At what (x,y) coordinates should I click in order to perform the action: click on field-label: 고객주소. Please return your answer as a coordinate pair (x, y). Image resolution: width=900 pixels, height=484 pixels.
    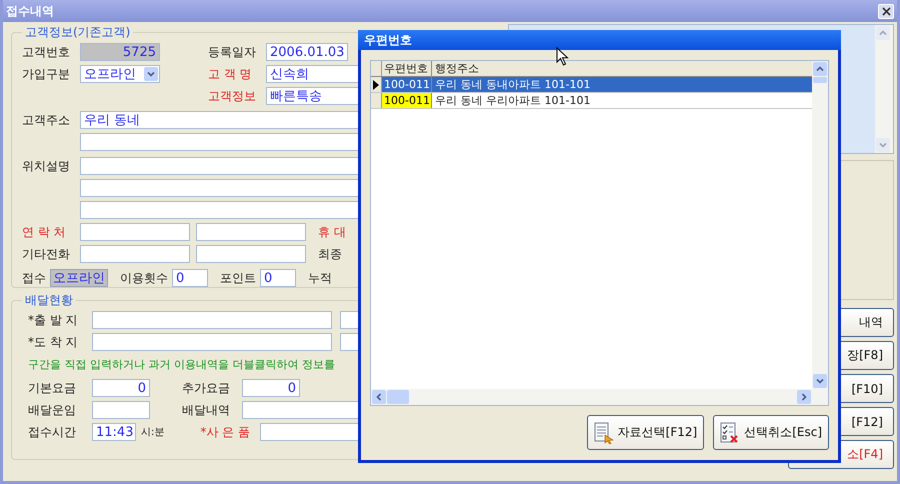
    Looking at the image, I should click on (46, 120).